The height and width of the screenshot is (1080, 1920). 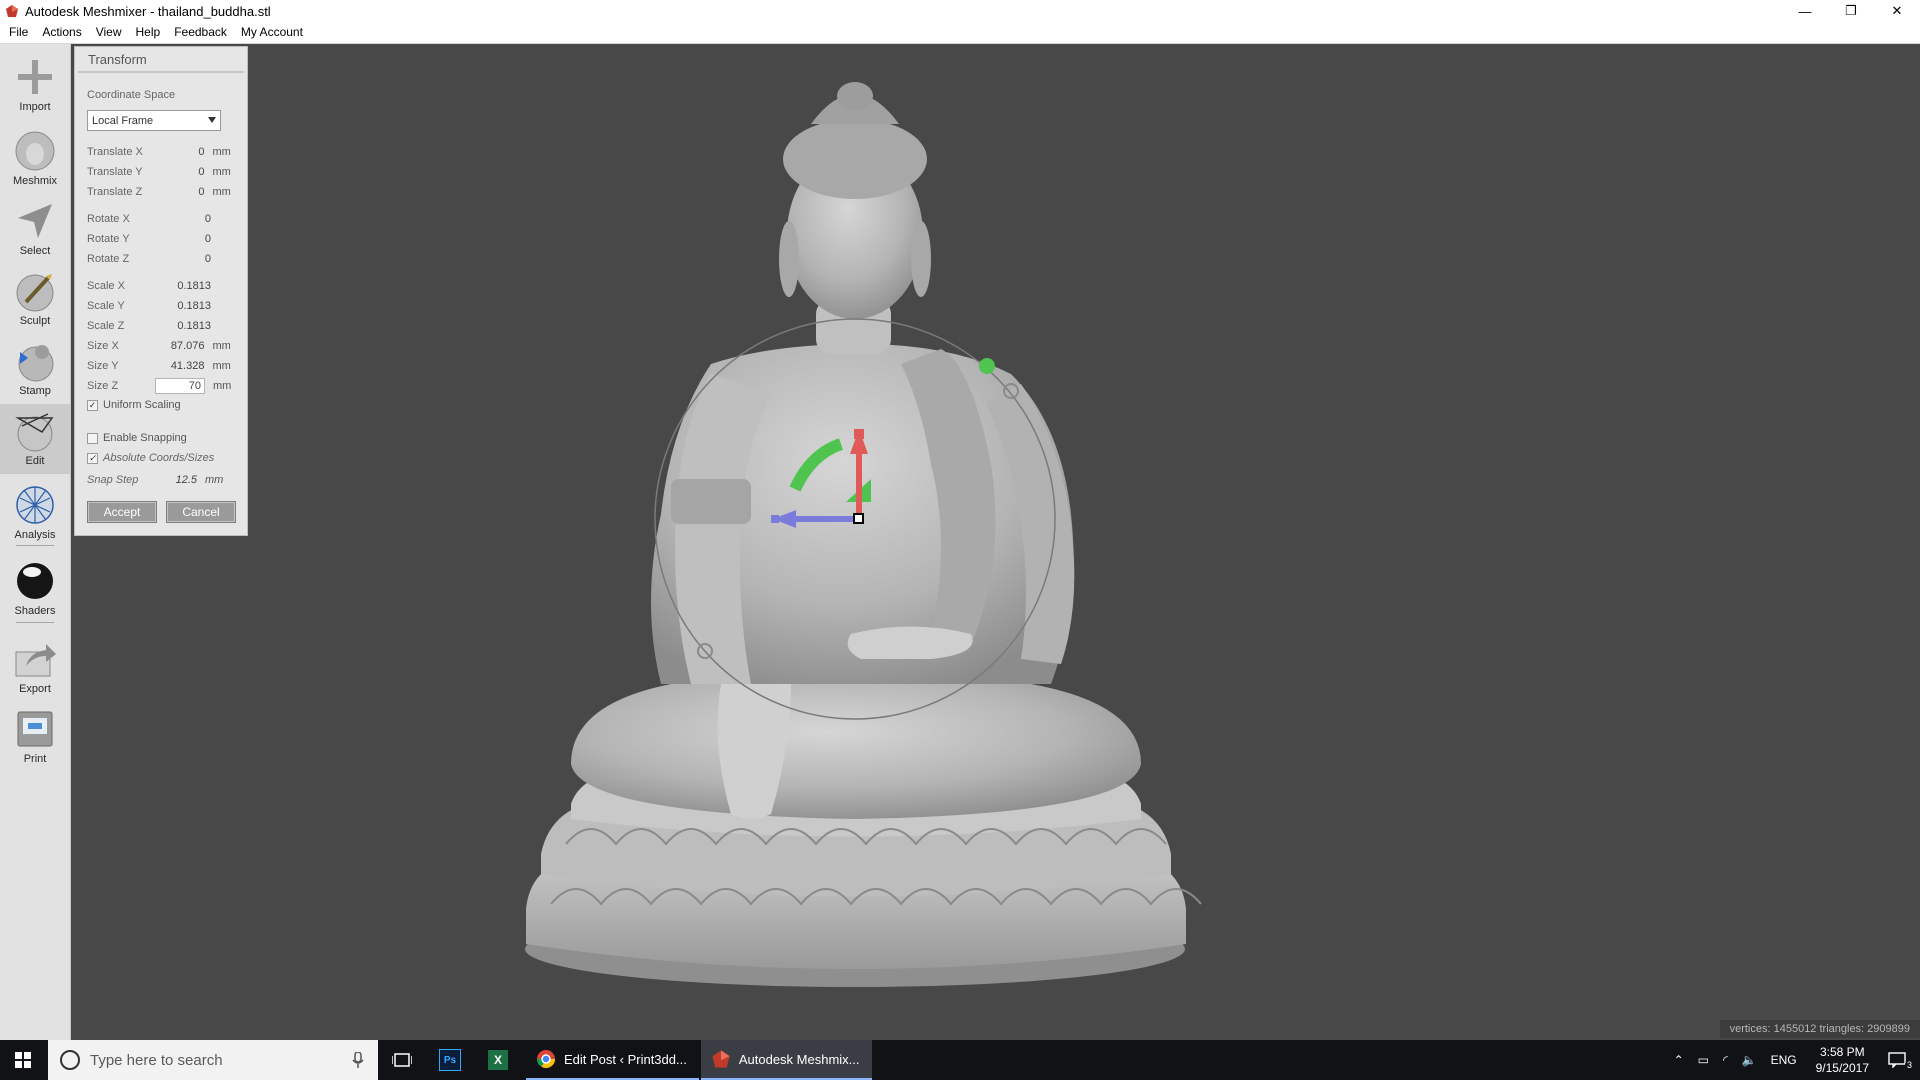 What do you see at coordinates (35, 611) in the screenshot?
I see `shaders-label: Shaders` at bounding box center [35, 611].